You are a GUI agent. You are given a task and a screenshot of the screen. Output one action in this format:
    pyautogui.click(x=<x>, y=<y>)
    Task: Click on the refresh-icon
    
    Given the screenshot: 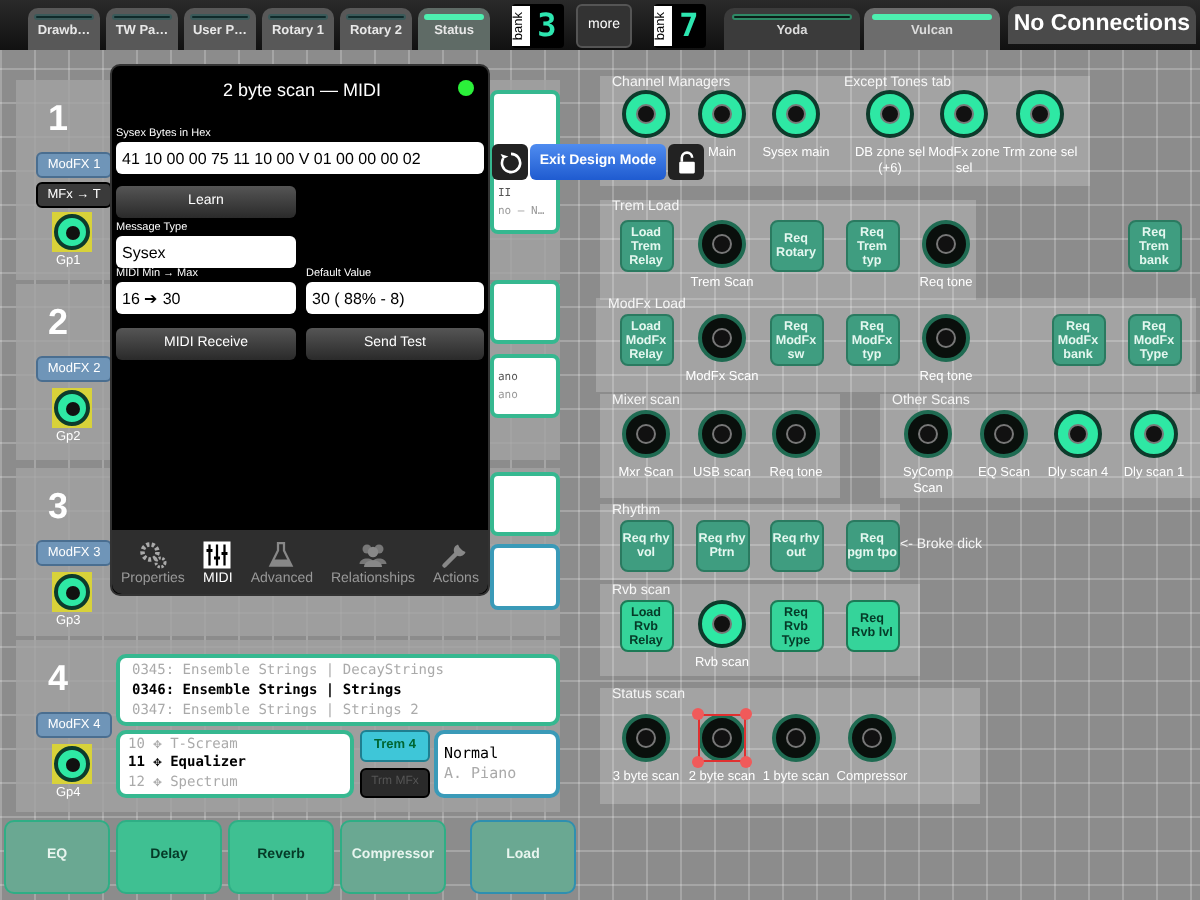 What is the action you would take?
    pyautogui.click(x=510, y=162)
    